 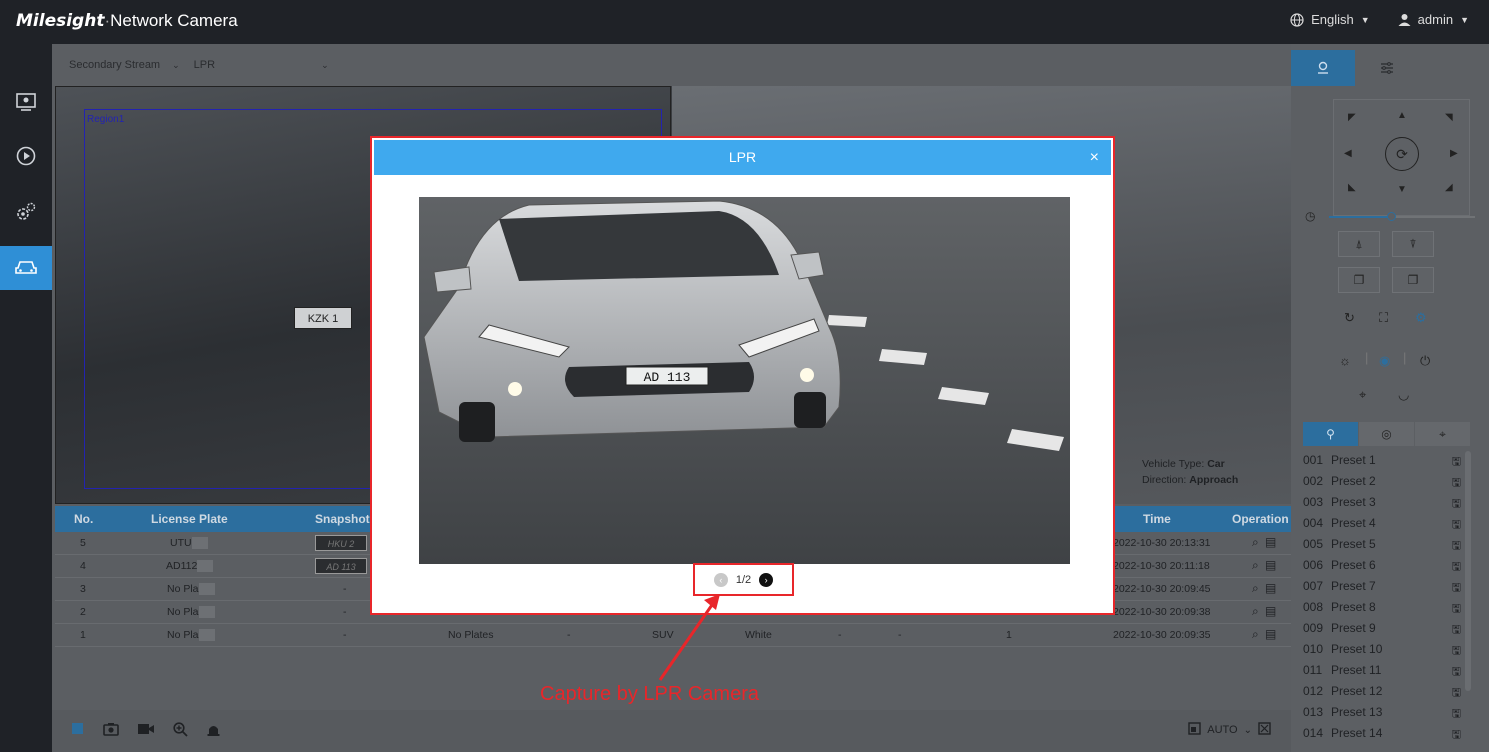 What do you see at coordinates (1383, 318) in the screenshot?
I see `area-zoom-icon: ⛶` at bounding box center [1383, 318].